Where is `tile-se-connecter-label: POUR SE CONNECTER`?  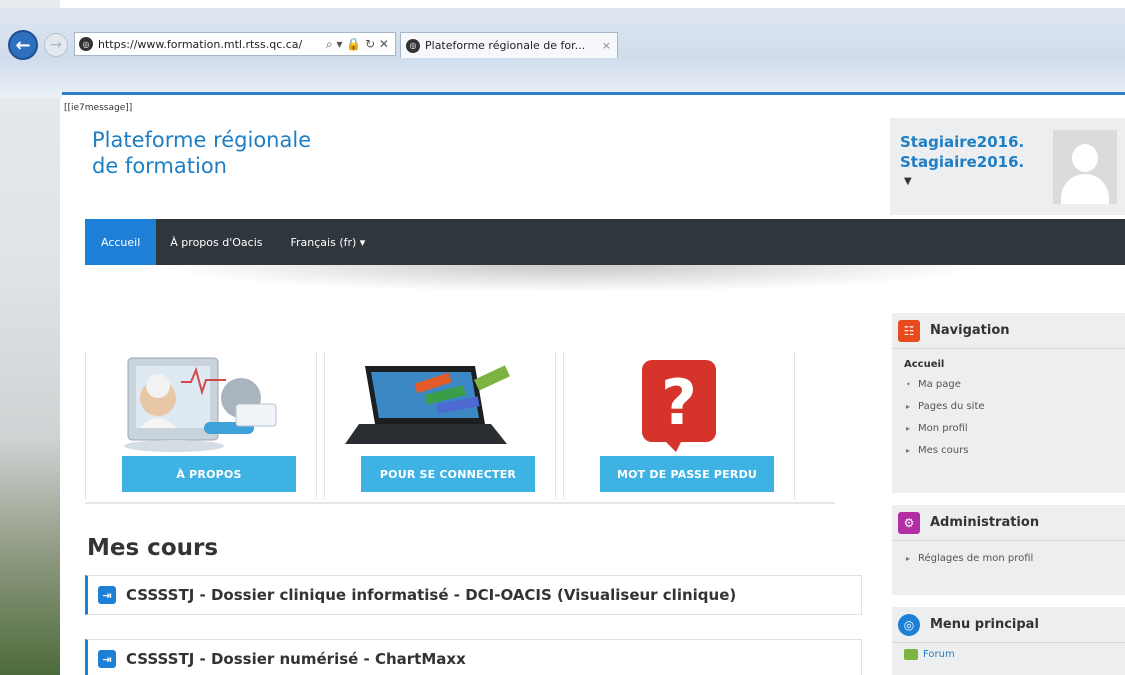 tile-se-connecter-label: POUR SE CONNECTER is located at coordinates (448, 474).